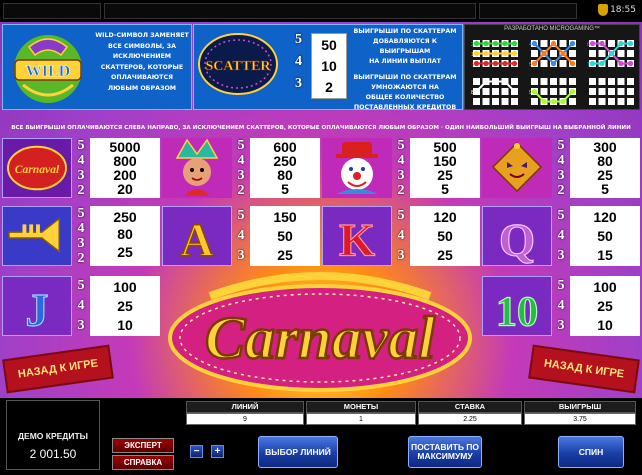  What do you see at coordinates (298, 452) in the screenshot?
I see `select-lines-button: ВЫБОР ЛИНИЙ` at bounding box center [298, 452].